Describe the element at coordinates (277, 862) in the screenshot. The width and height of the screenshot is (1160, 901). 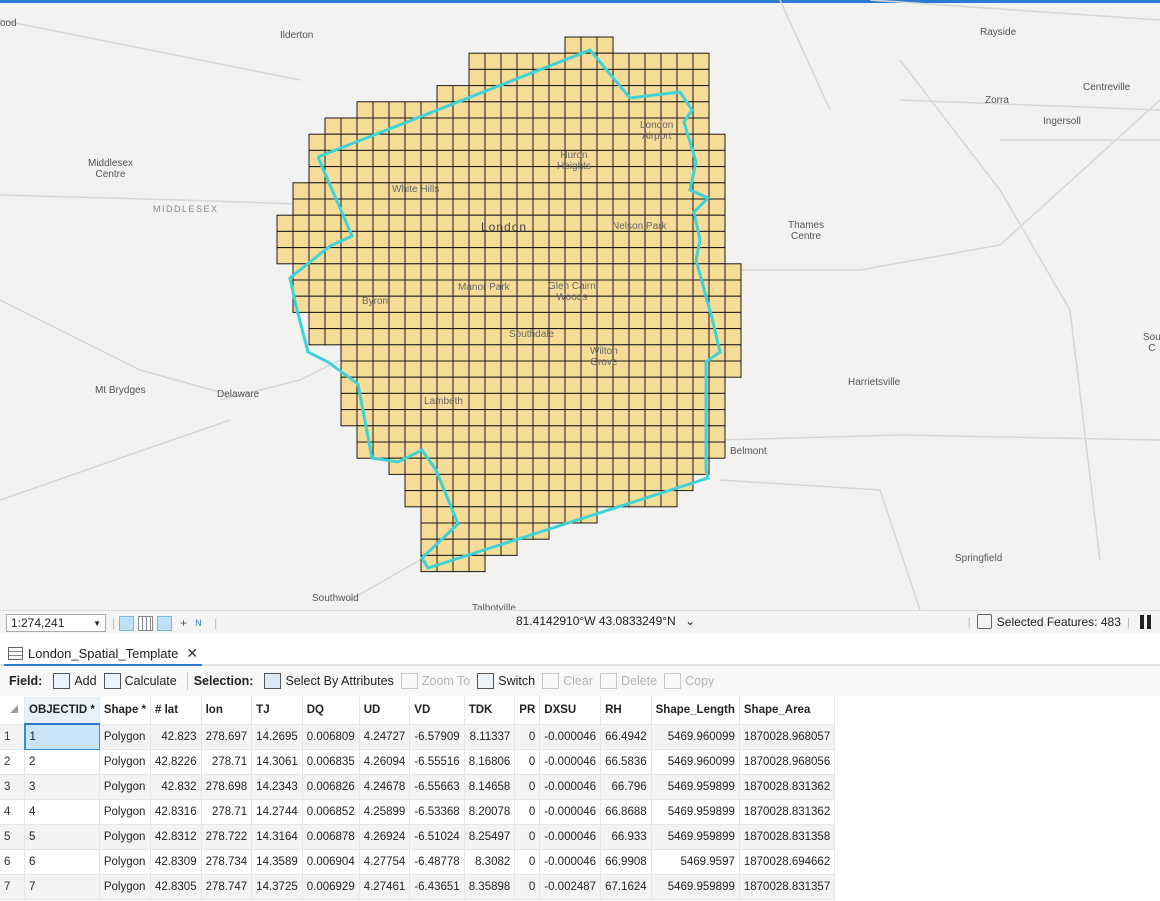
I see `table-cell: 14.3589` at that location.